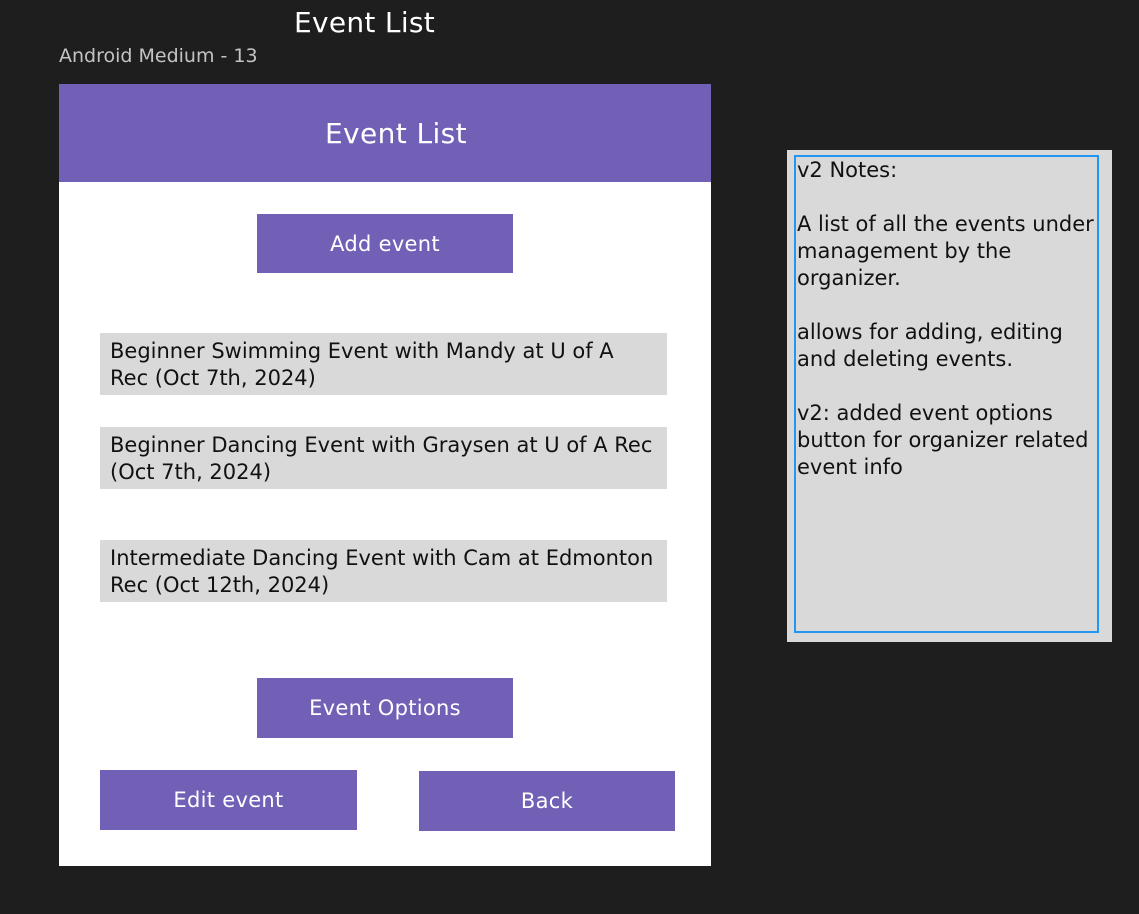  I want to click on notes-heading: v2 Notes:, so click(847, 170).